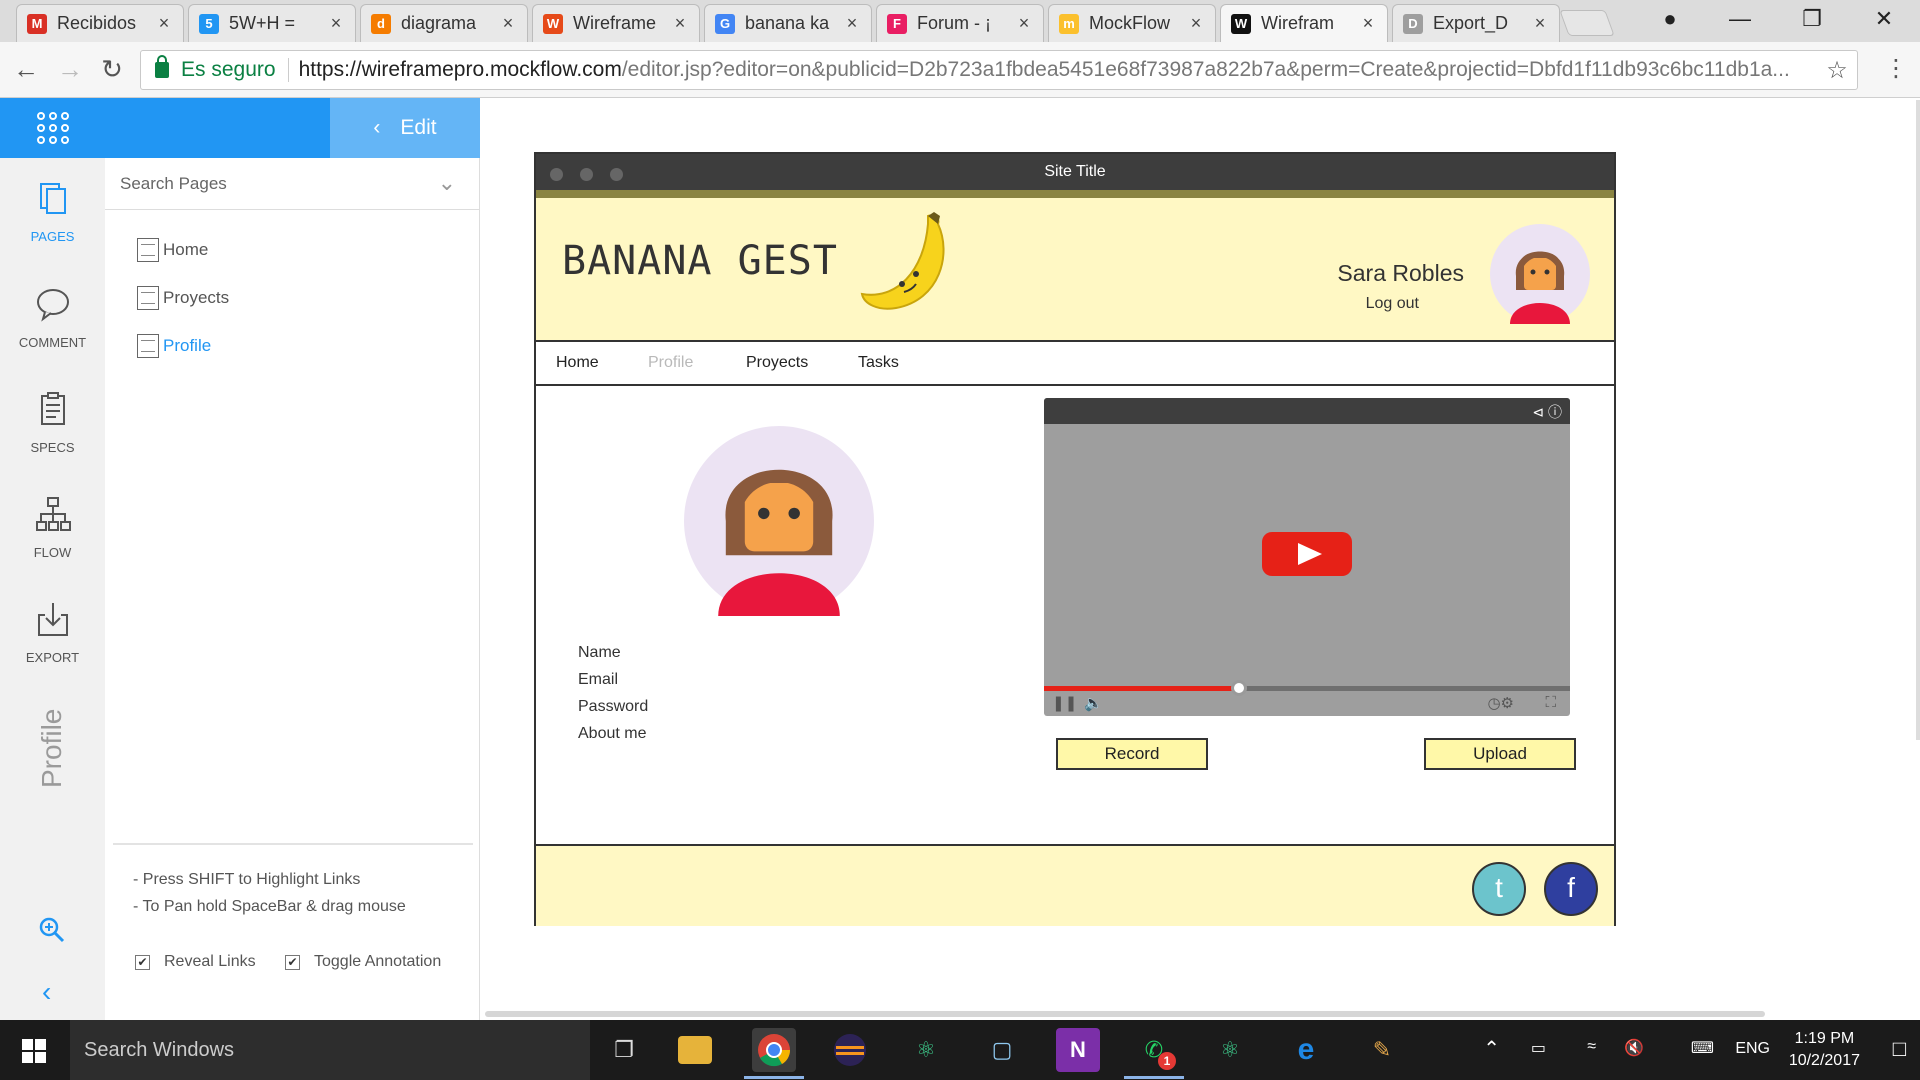 Image resolution: width=1920 pixels, height=1080 pixels. What do you see at coordinates (1499, 889) in the screenshot?
I see `twitter-icon: t` at bounding box center [1499, 889].